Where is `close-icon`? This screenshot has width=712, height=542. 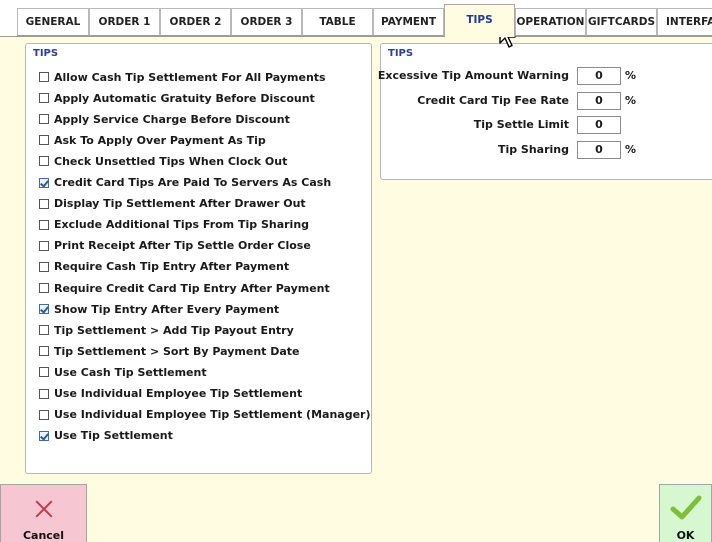
close-icon is located at coordinates (44, 509).